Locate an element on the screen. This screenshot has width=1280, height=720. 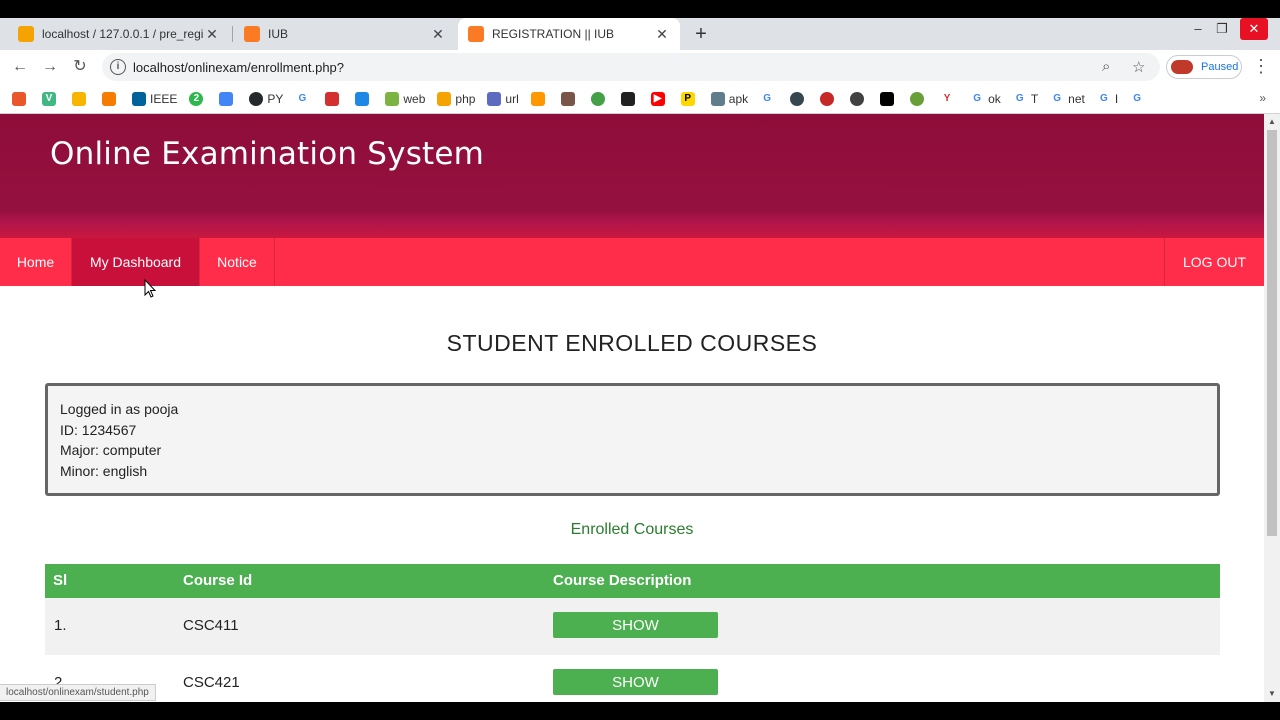
logged-in-text: Logged in as pooja is located at coordinates (119, 409).